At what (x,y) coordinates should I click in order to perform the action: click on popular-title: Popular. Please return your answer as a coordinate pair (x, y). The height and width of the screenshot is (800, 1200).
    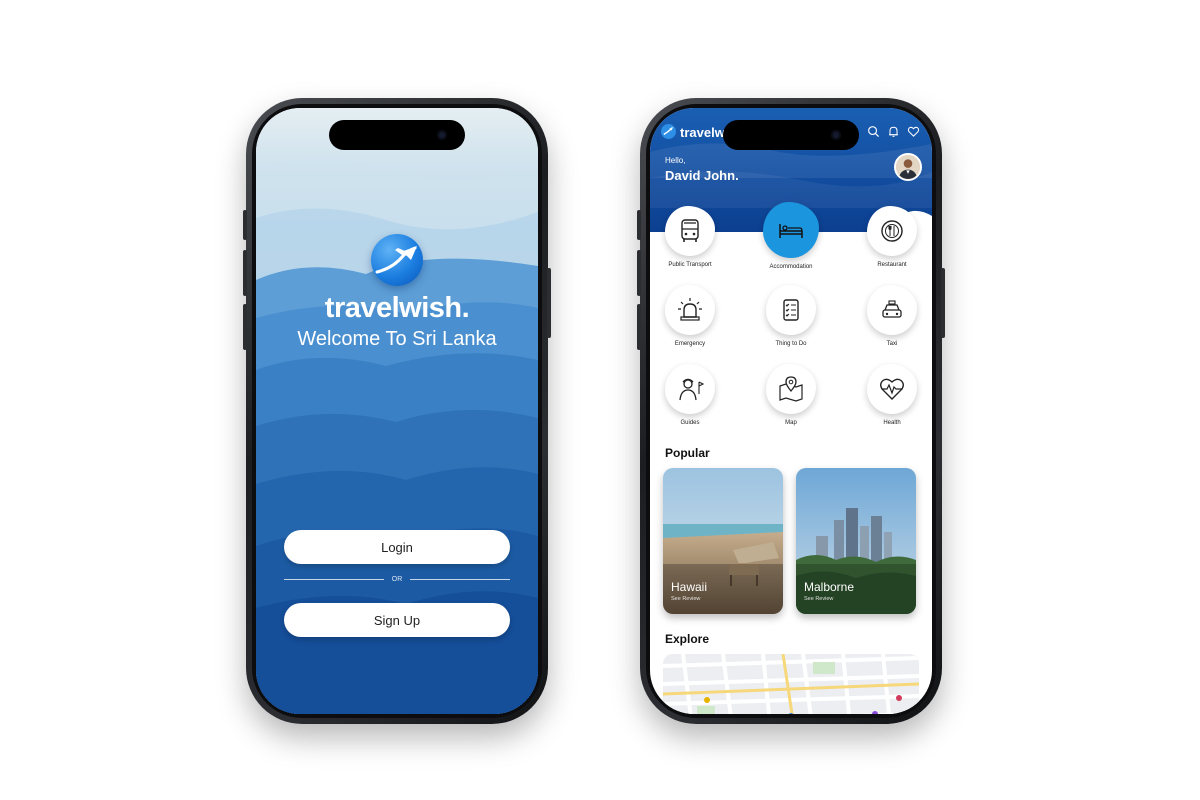
    Looking at the image, I should click on (687, 453).